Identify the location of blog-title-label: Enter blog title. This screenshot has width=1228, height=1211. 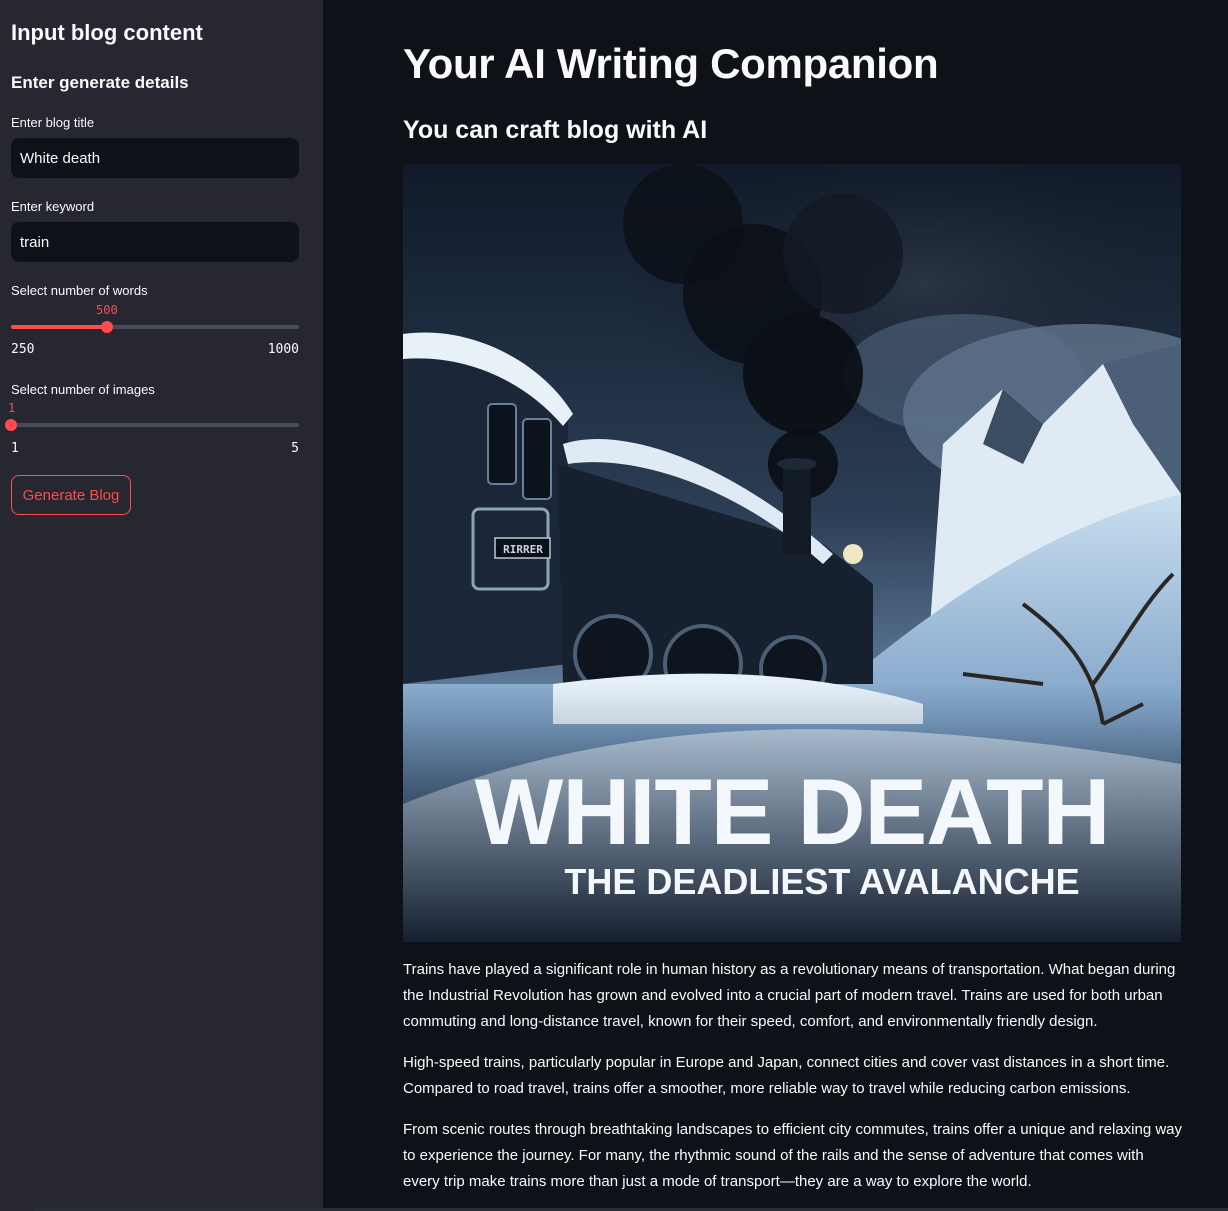
(53, 122).